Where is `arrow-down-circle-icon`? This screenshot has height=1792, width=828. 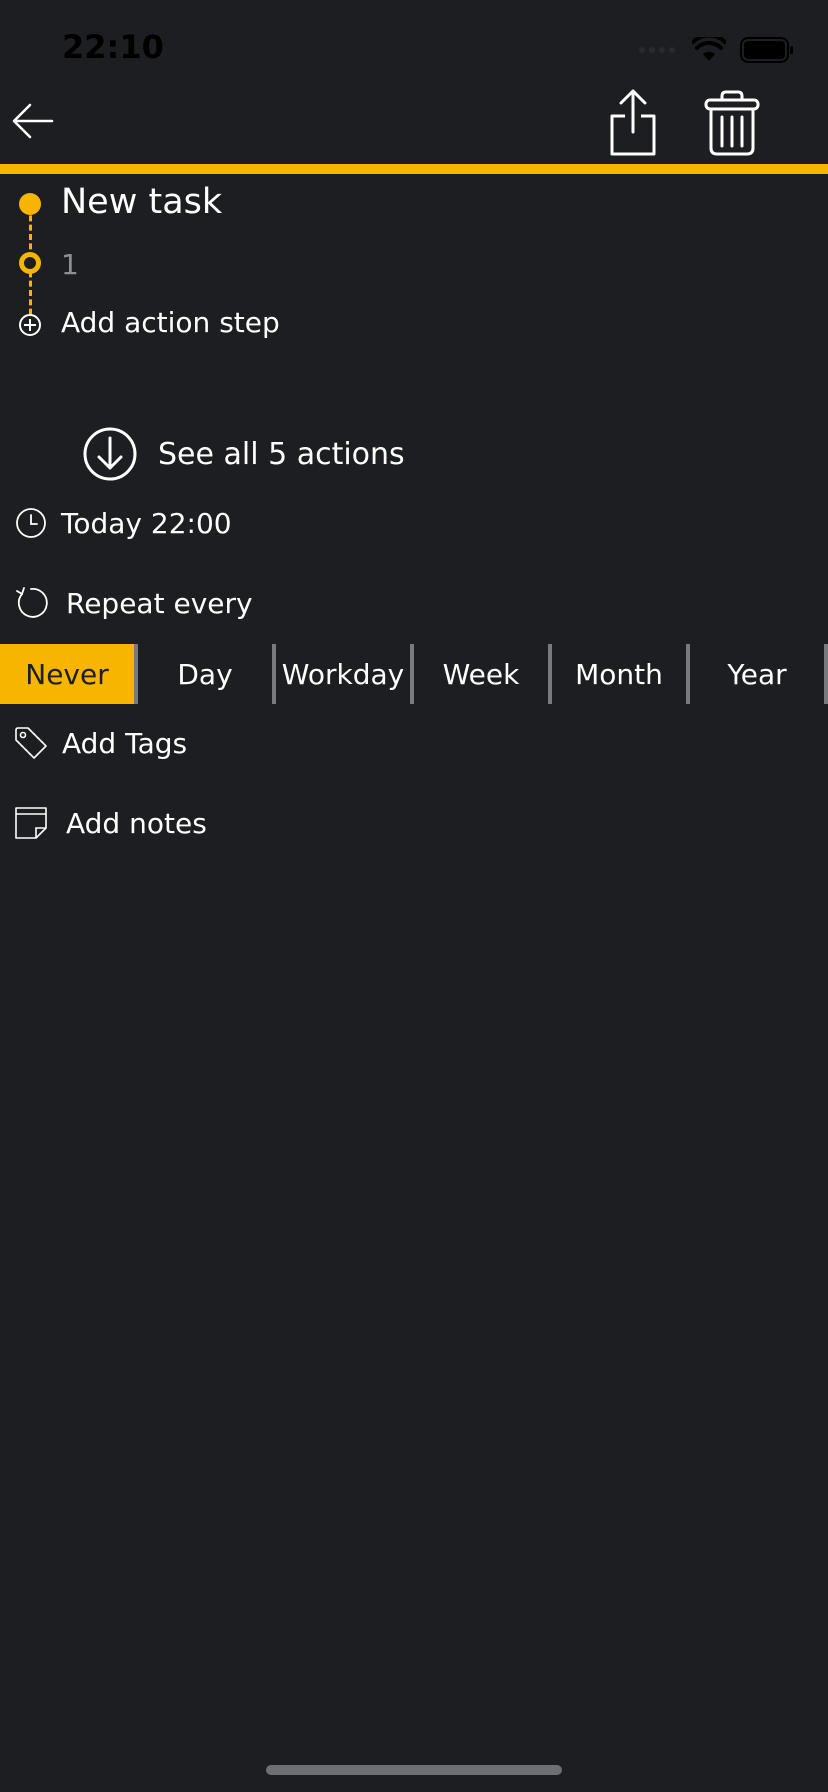 arrow-down-circle-icon is located at coordinates (110, 454).